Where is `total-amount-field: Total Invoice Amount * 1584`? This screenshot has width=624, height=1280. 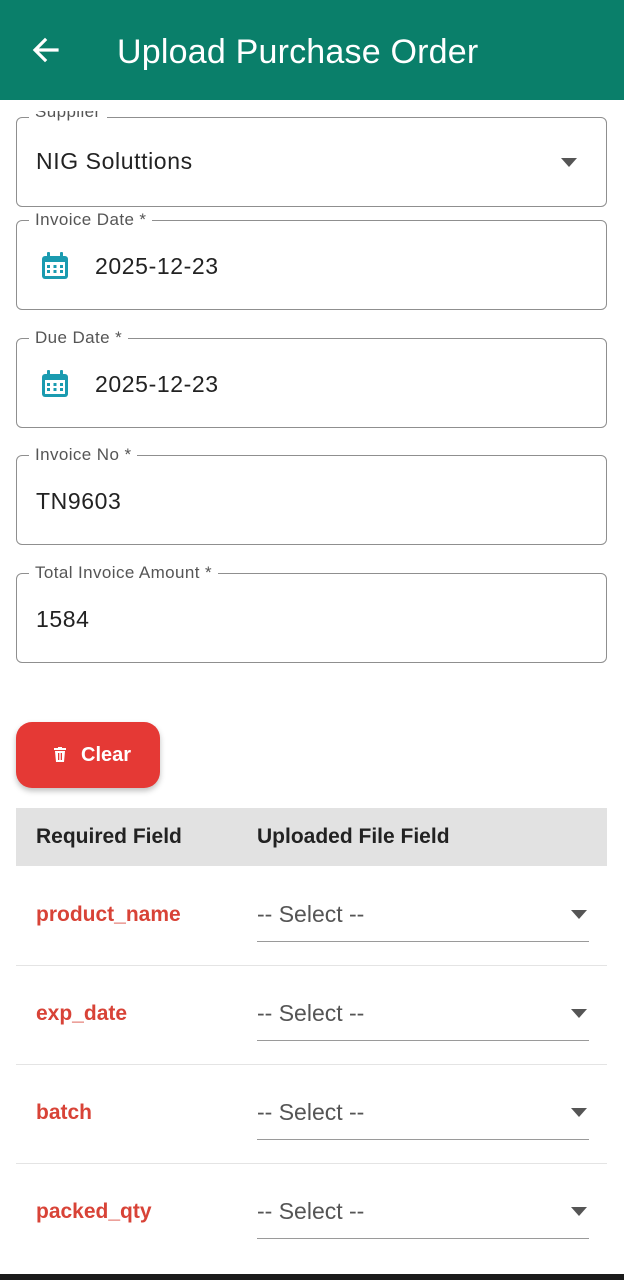
total-amount-field: Total Invoice Amount * 1584 is located at coordinates (311, 612).